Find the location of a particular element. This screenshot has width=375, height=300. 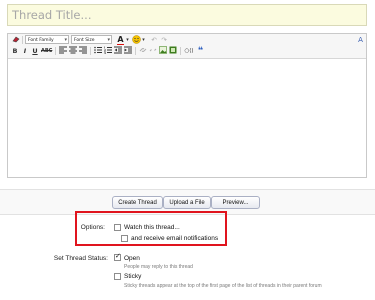

bold-label: B is located at coordinates (15, 51).